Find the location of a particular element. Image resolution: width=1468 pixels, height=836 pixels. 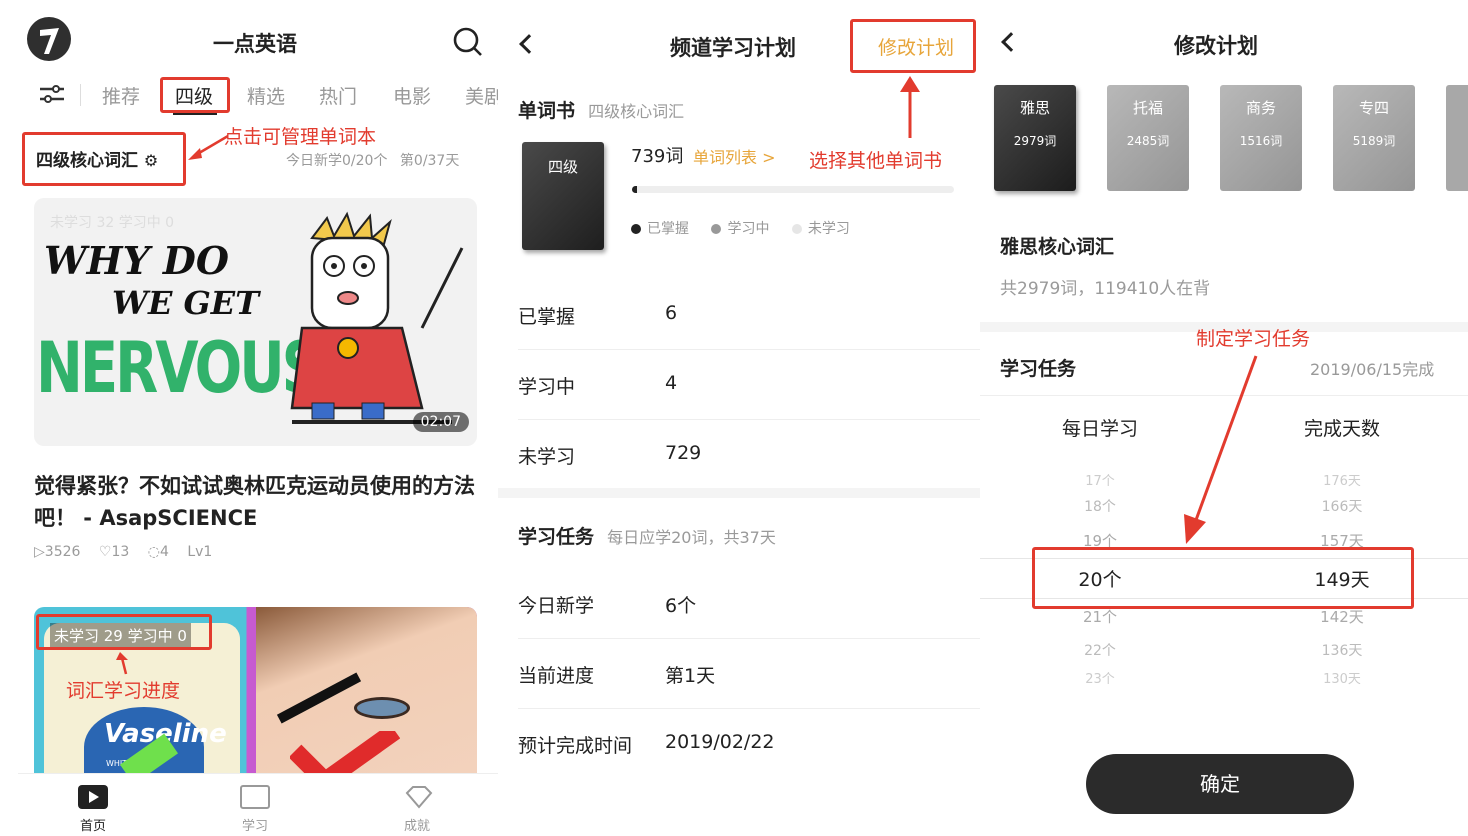

book-cover: 四级 is located at coordinates (563, 196).